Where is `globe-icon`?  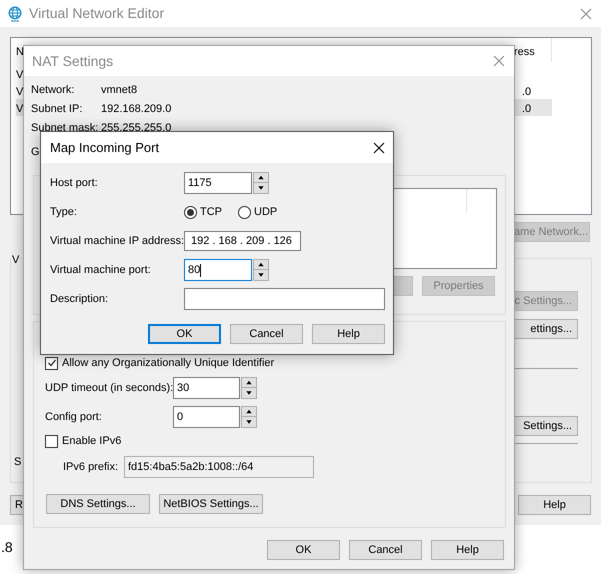 globe-icon is located at coordinates (15, 14).